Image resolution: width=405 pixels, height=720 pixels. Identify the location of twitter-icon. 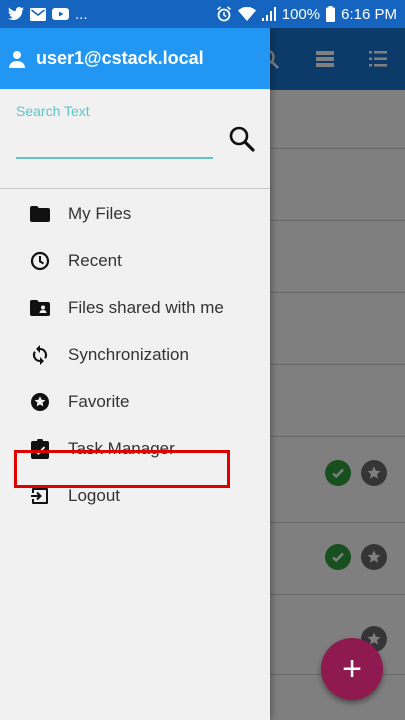
(16, 14).